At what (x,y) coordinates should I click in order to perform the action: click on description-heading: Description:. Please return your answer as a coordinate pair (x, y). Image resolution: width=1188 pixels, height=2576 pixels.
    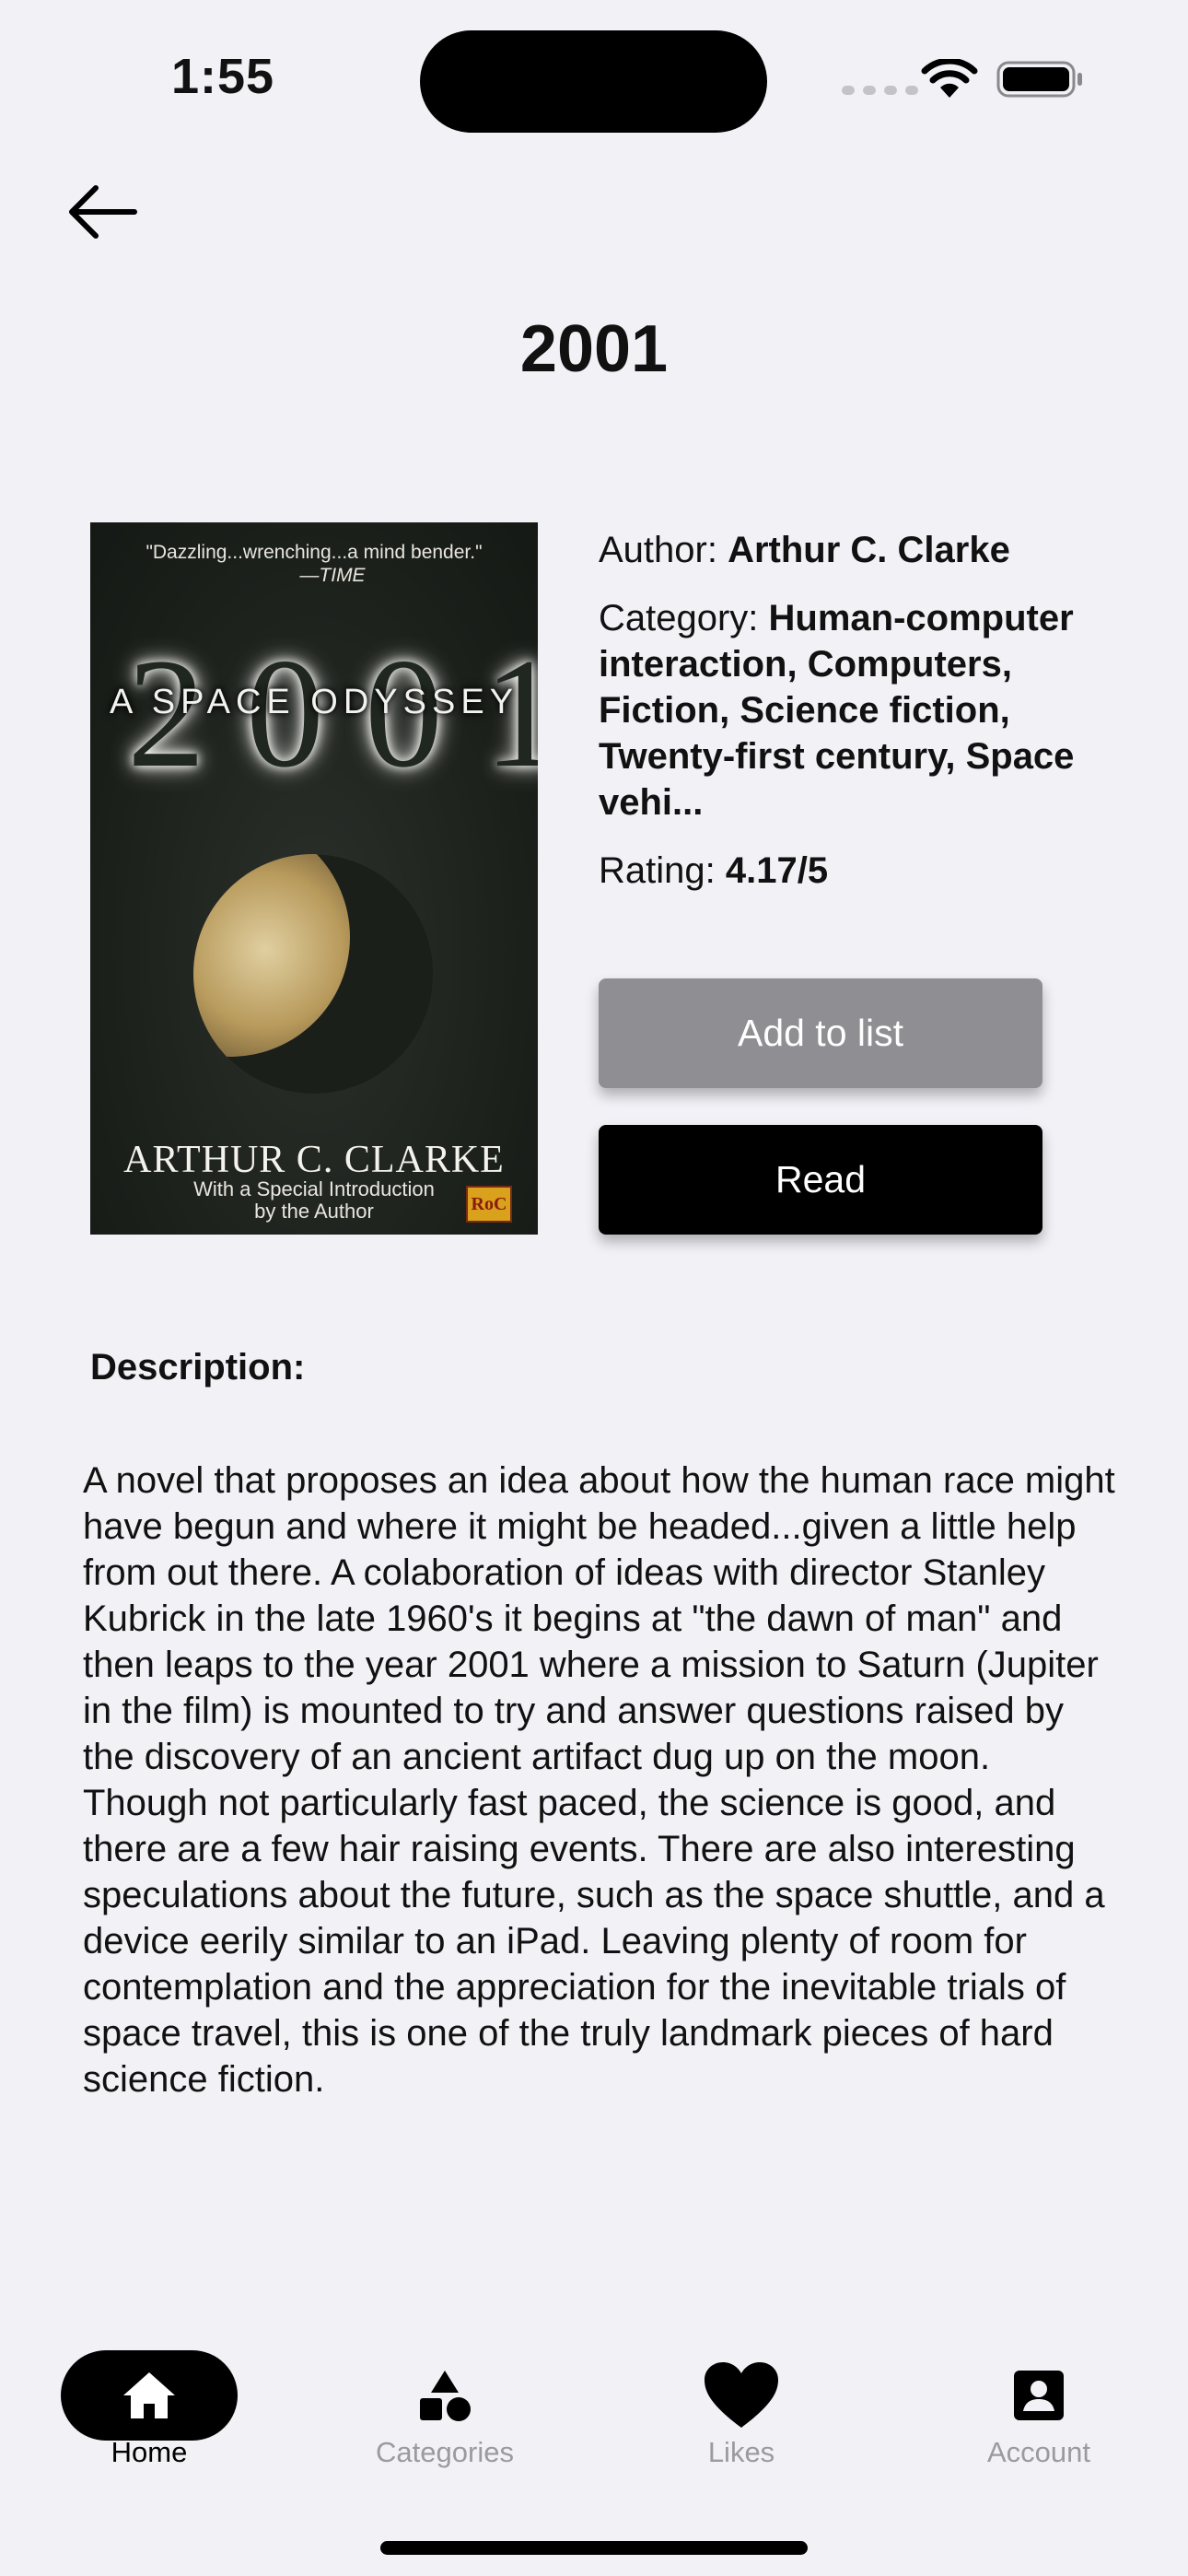
    Looking at the image, I should click on (198, 1367).